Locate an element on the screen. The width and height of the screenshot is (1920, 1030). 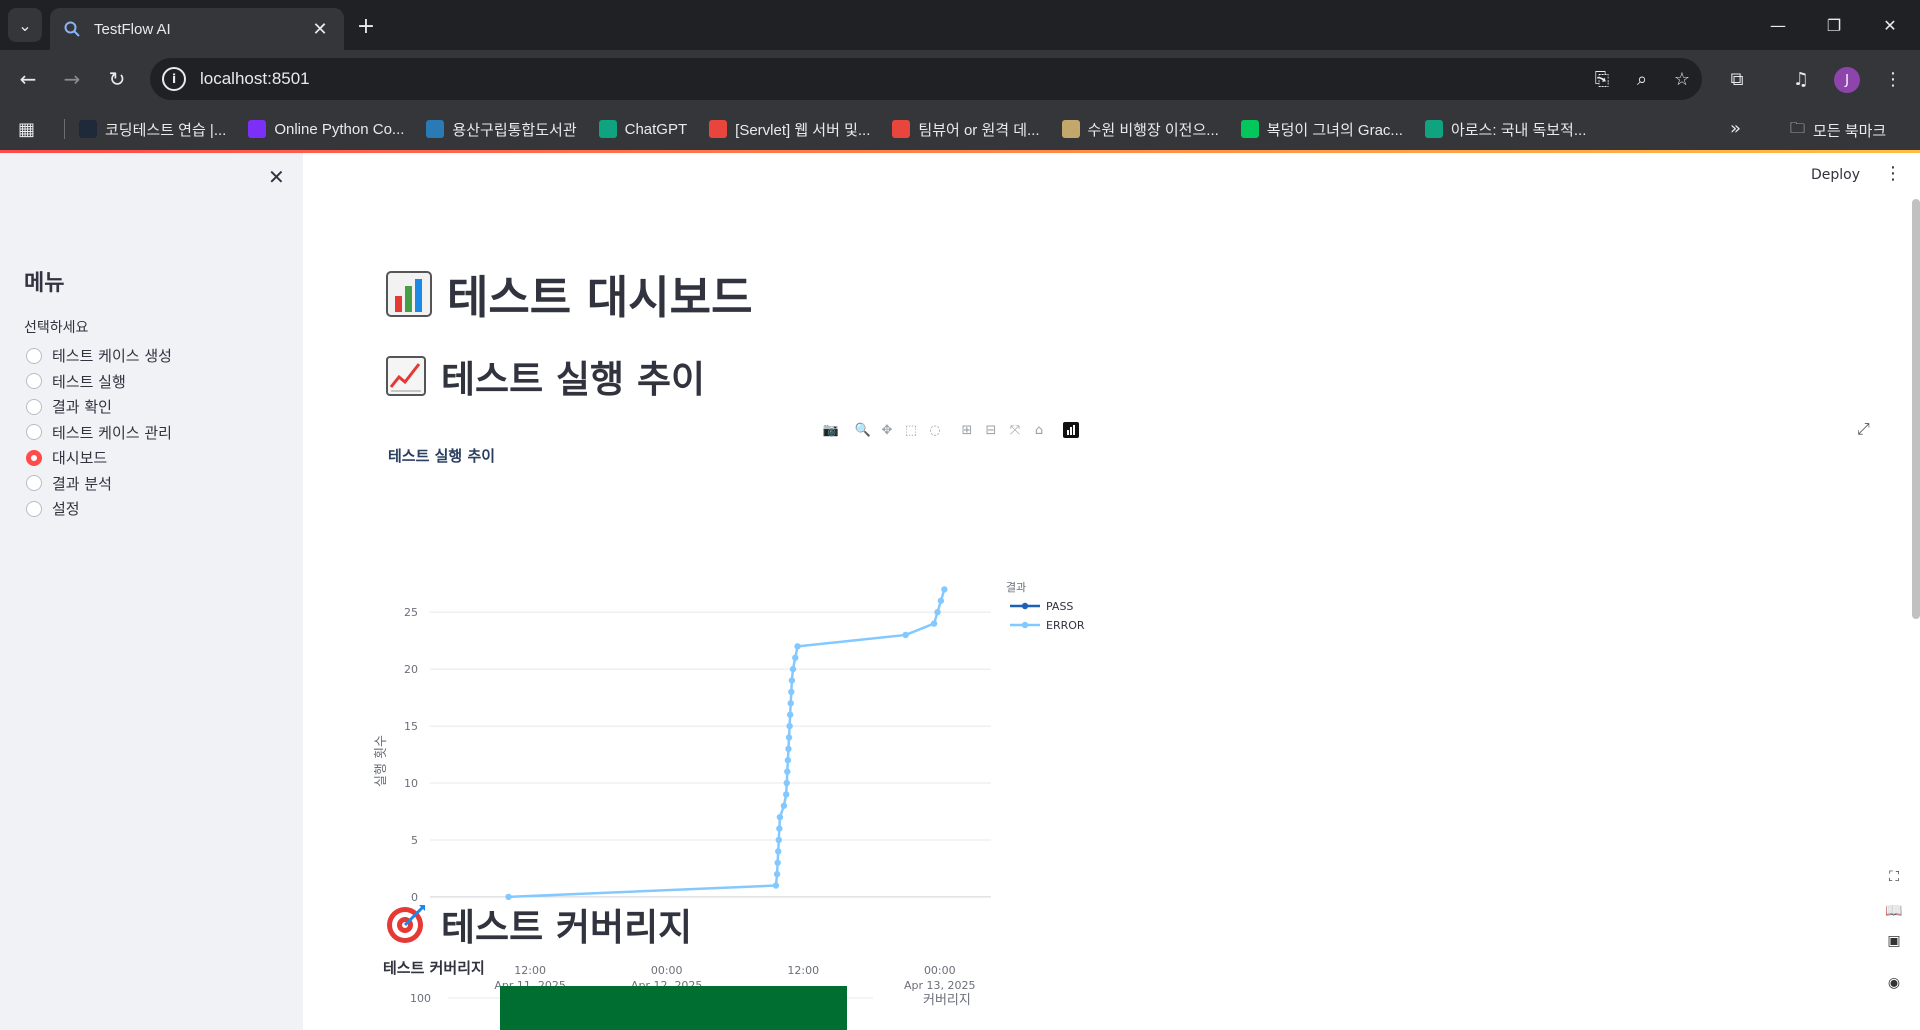
menu-option: 결과 분석 is located at coordinates (99, 484).